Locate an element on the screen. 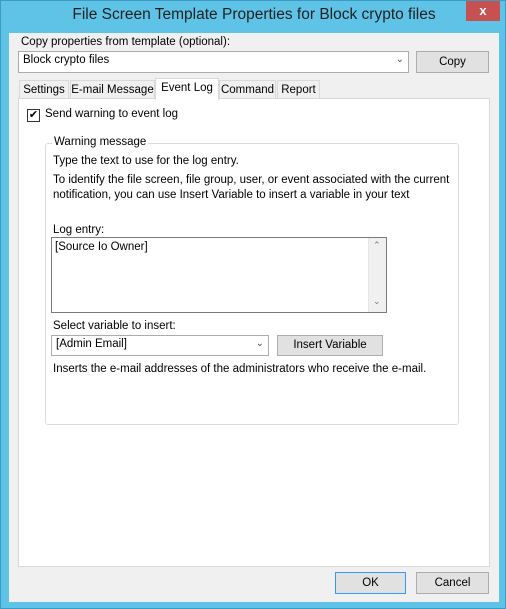 This screenshot has width=506, height=609. insert-variable-button: Insert Variable is located at coordinates (330, 345).